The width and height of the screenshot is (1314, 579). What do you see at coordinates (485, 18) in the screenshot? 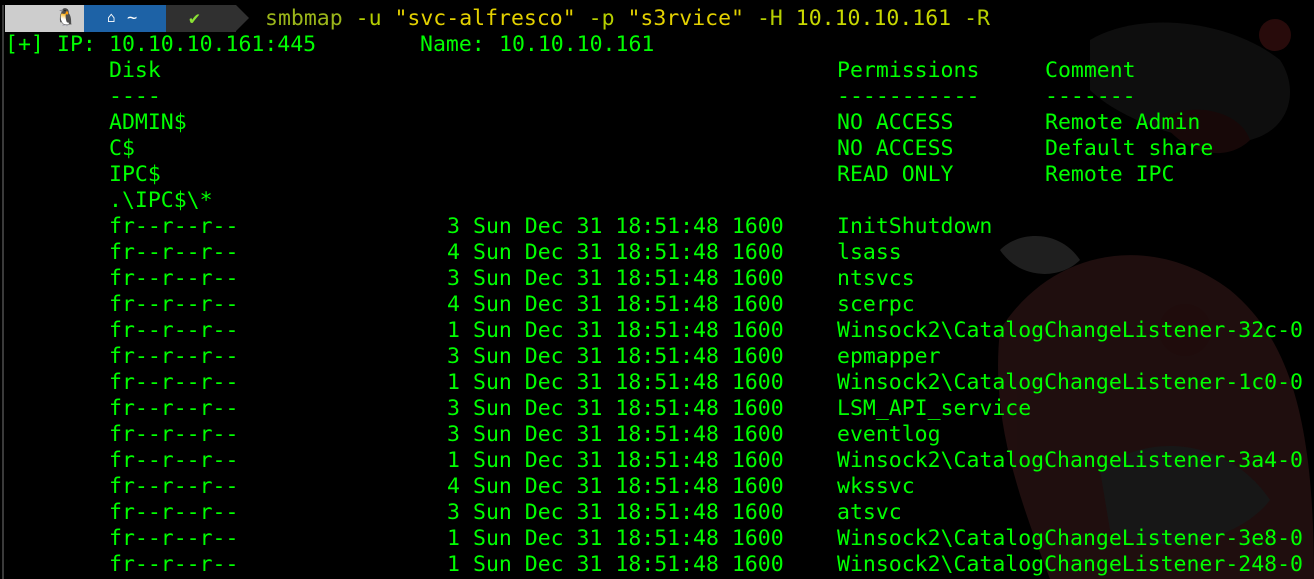
I see `command-user: "svc-alfresco"` at bounding box center [485, 18].